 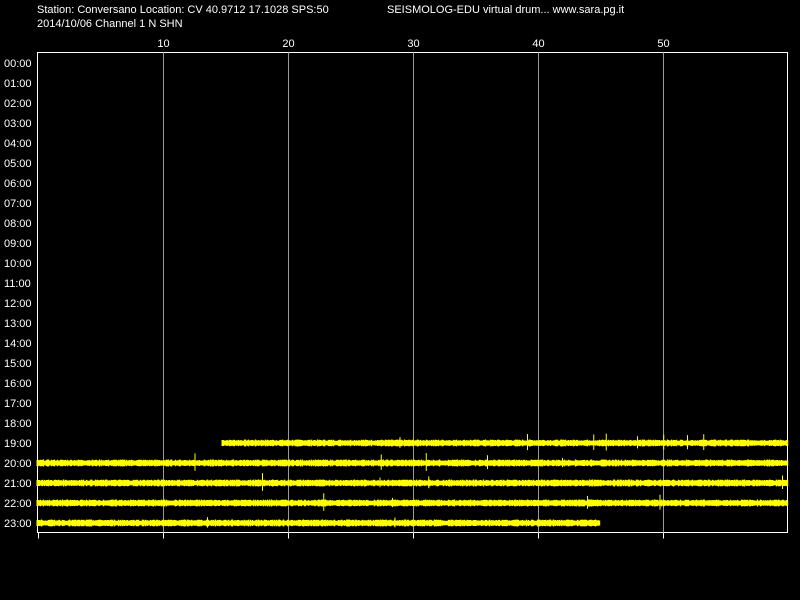 I want to click on hour-label: 15:00, so click(x=18, y=364).